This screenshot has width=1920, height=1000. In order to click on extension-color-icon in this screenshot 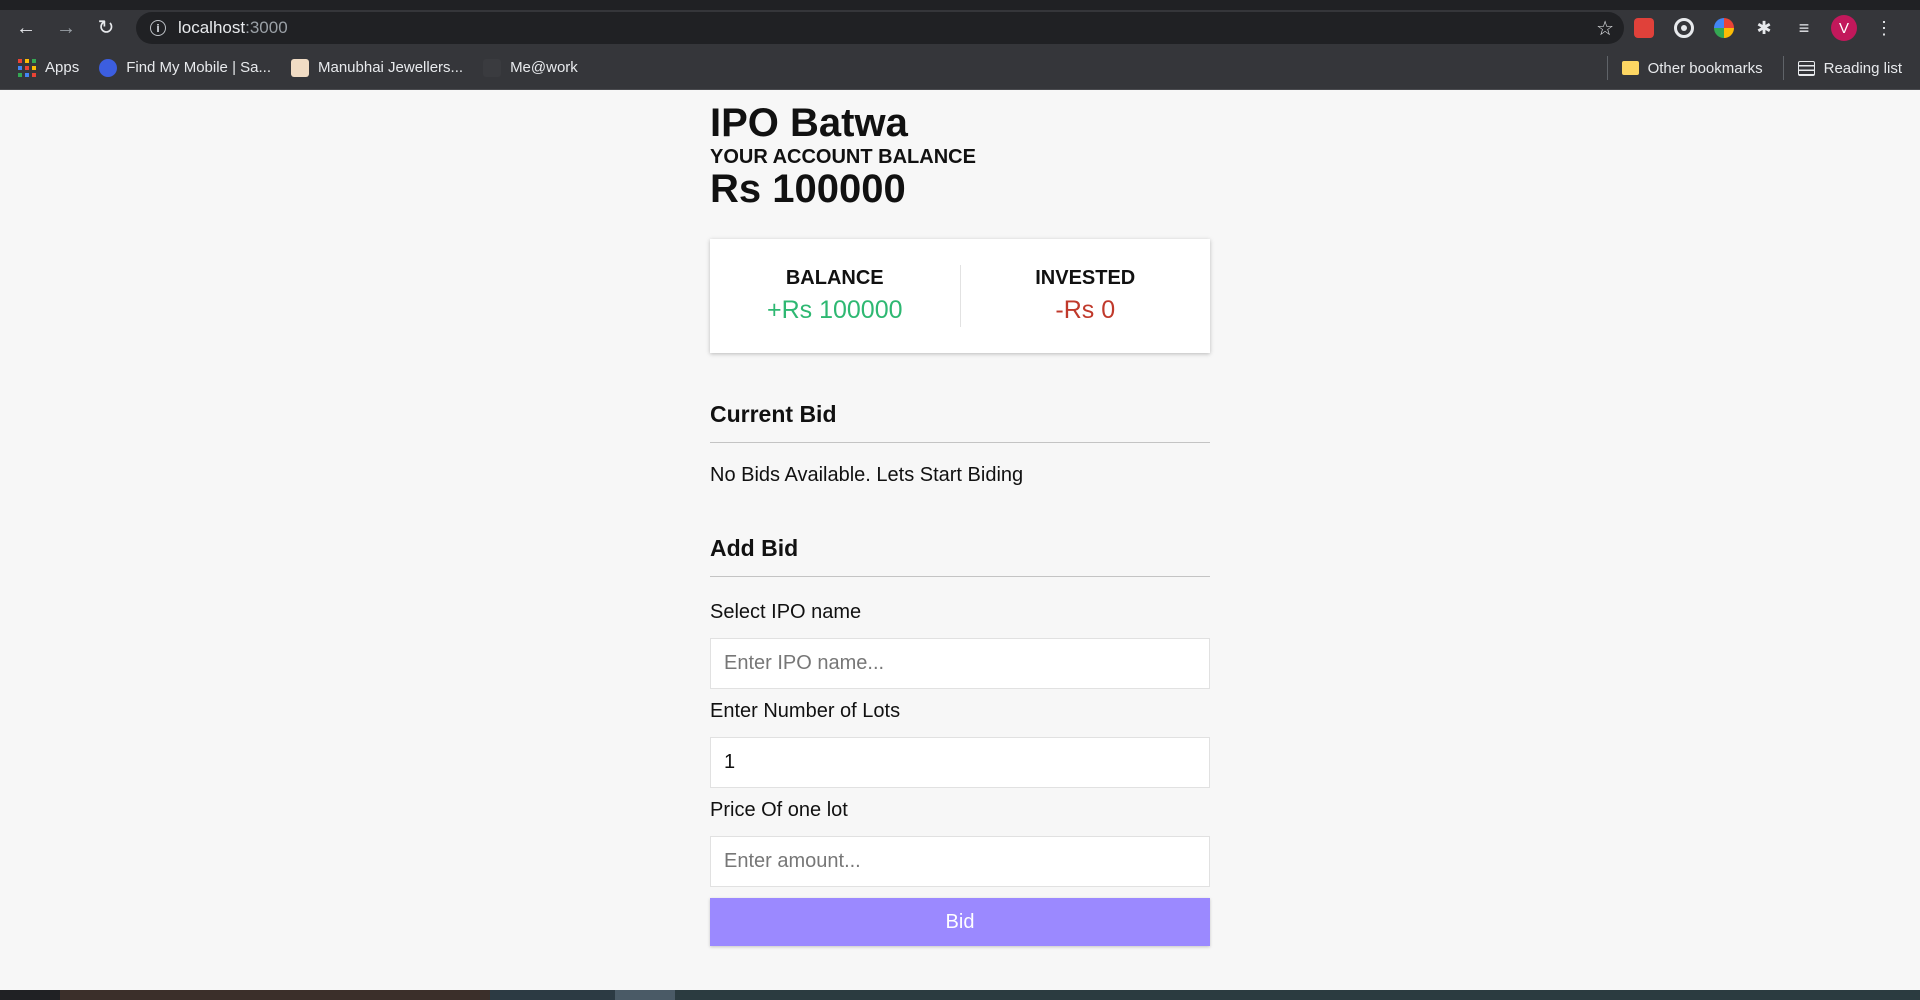, I will do `click(1724, 28)`.